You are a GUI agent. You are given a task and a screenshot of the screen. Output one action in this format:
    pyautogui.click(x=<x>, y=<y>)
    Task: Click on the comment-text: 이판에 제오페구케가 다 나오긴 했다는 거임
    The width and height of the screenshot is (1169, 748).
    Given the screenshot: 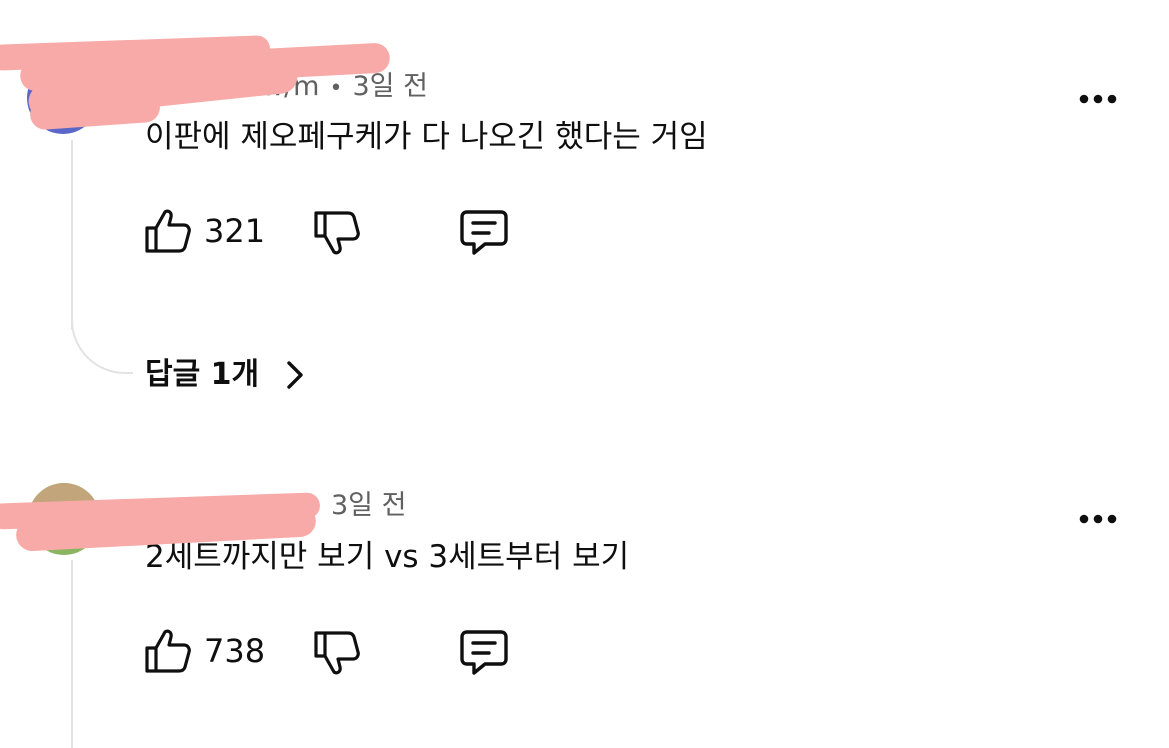 What is the action you would take?
    pyautogui.click(x=426, y=137)
    